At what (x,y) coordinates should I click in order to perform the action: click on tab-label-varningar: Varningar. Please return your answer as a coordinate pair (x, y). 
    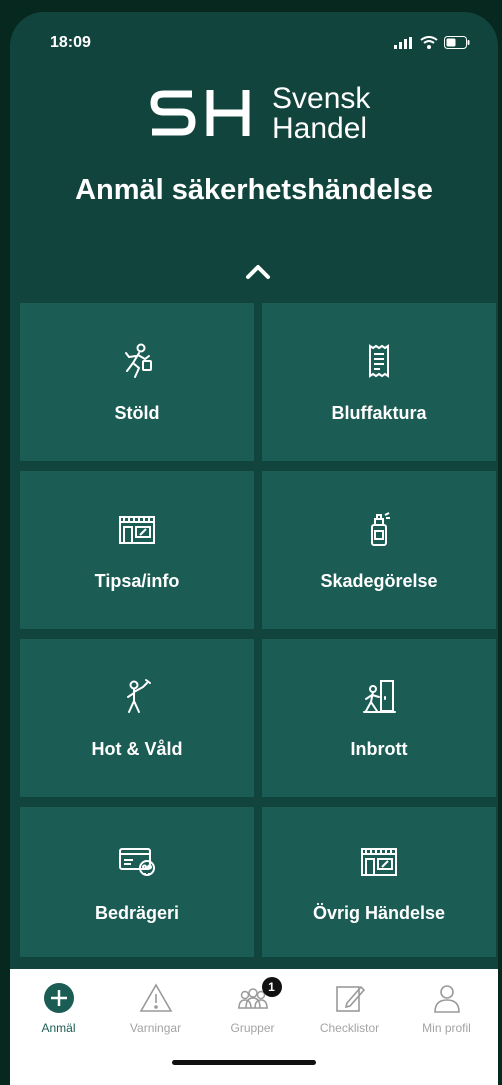
    Looking at the image, I should click on (155, 1028).